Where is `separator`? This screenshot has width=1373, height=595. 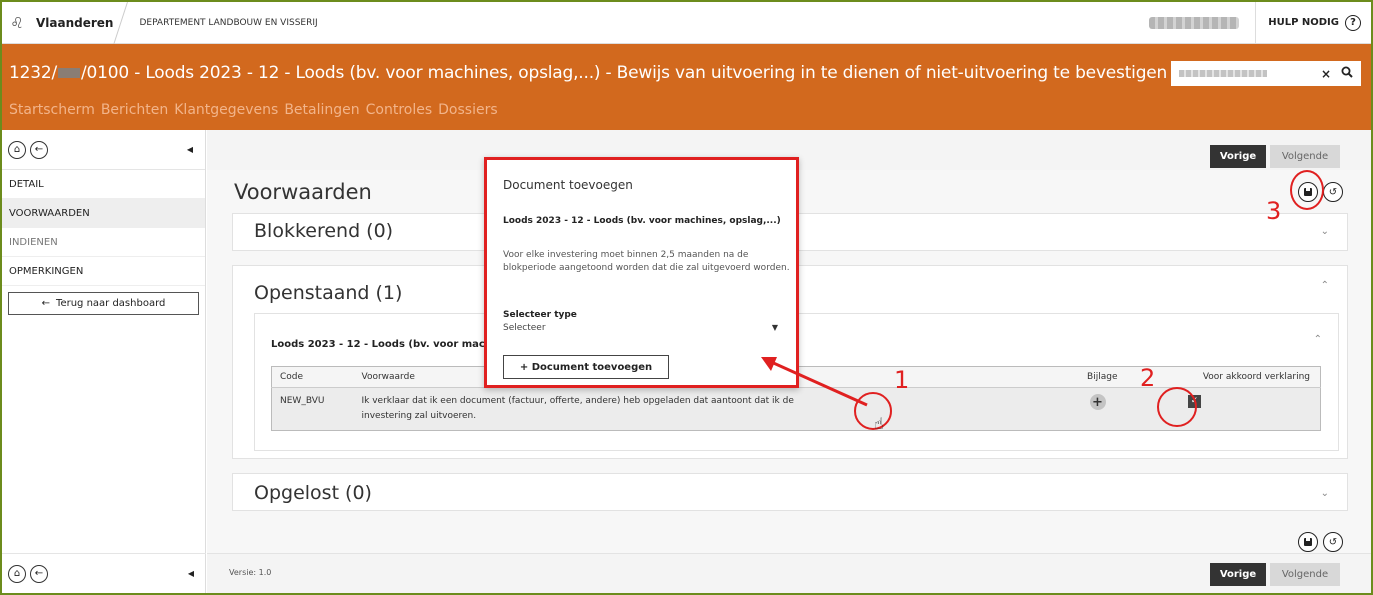 separator is located at coordinates (128, 23).